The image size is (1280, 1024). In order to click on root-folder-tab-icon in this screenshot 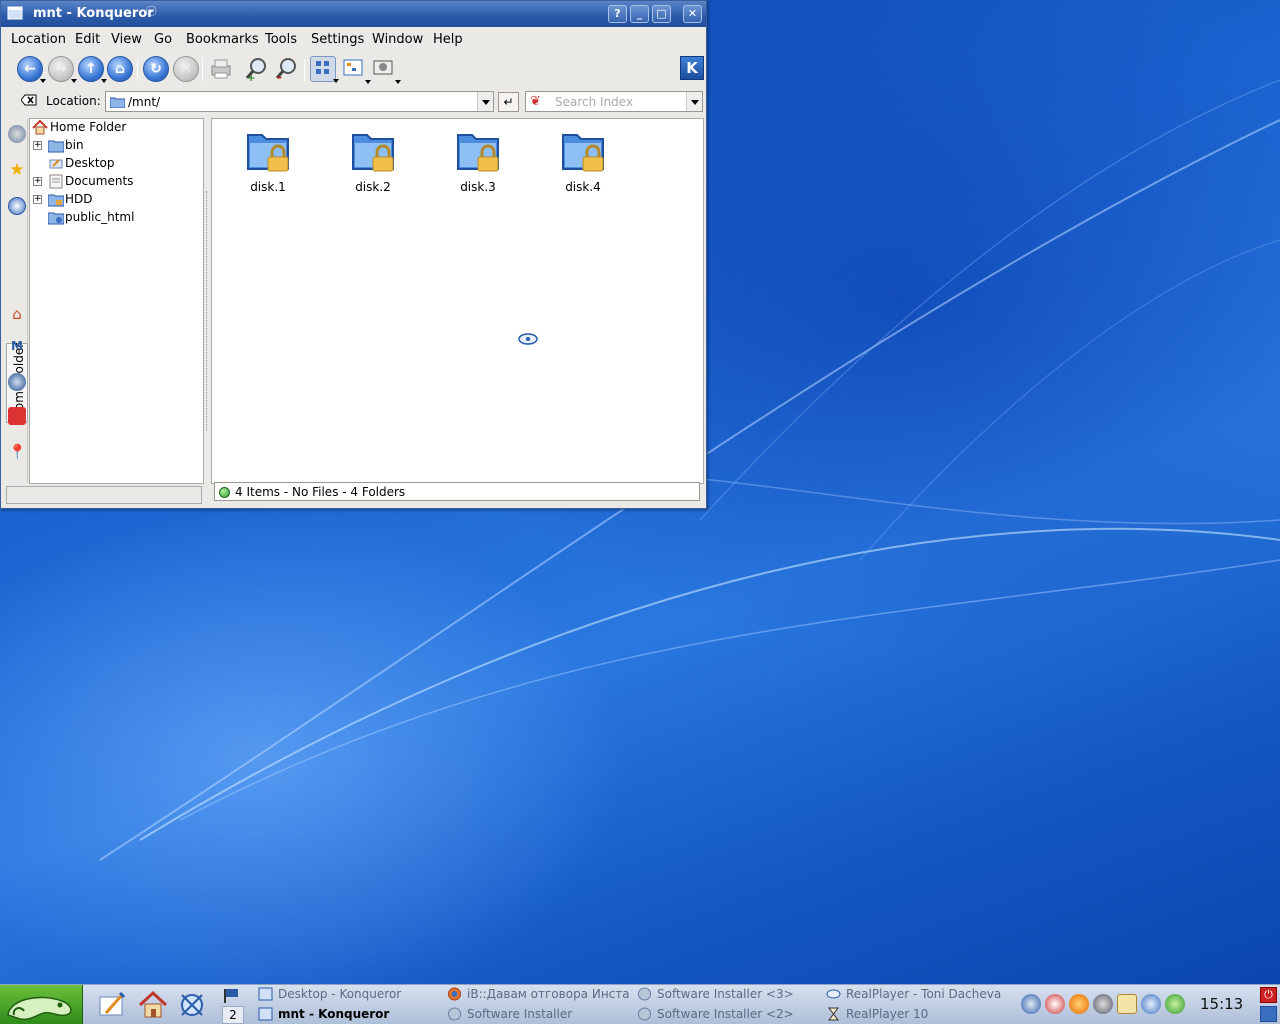, I will do `click(17, 416)`.